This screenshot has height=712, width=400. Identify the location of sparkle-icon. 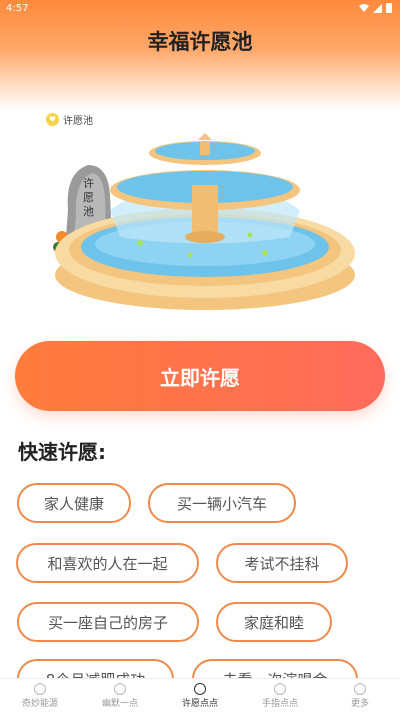
(40, 688).